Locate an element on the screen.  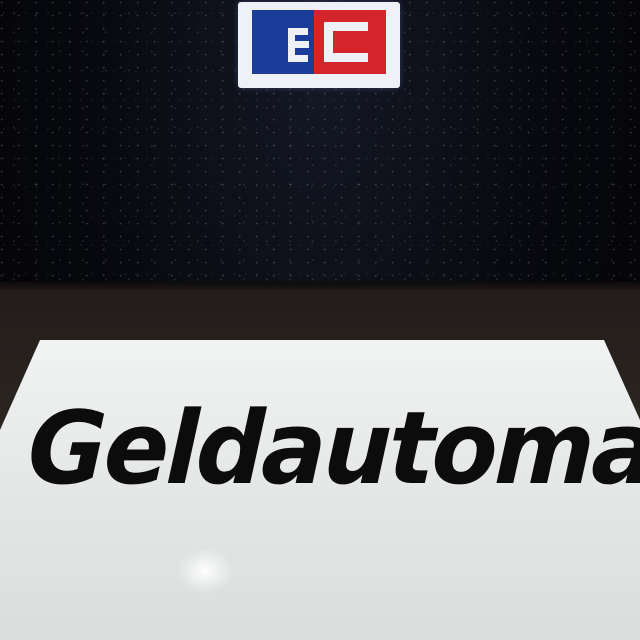
ec-logo-mark is located at coordinates (319, 42).